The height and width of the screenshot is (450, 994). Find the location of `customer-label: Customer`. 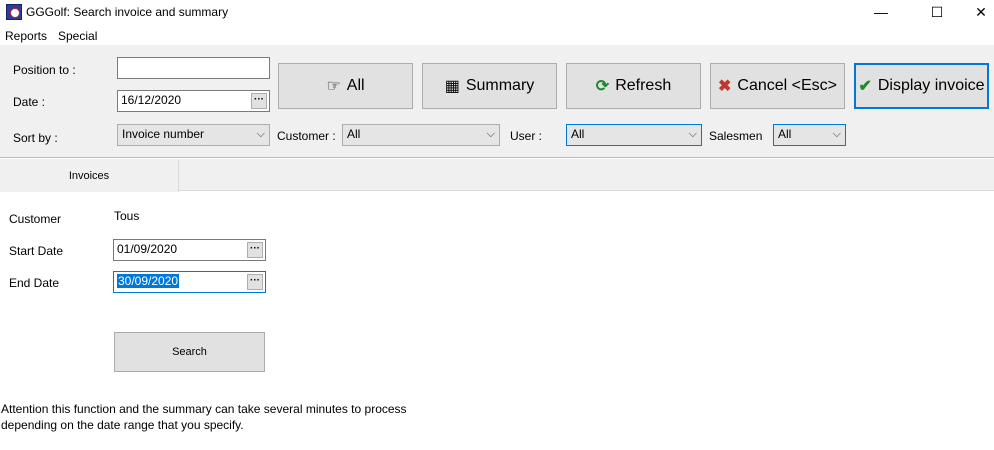

customer-label: Customer is located at coordinates (35, 219).